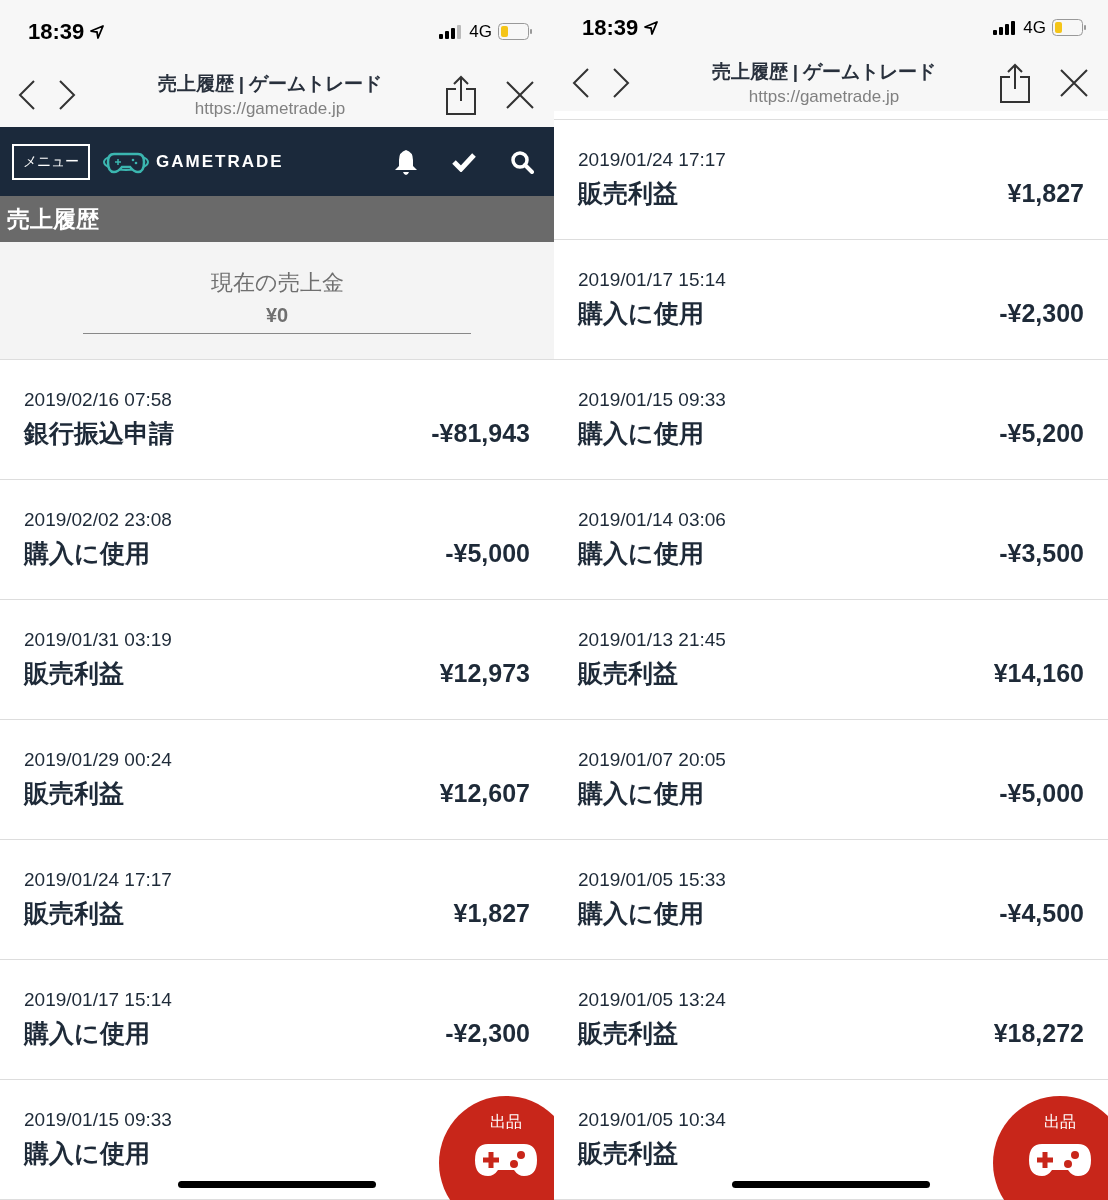  Describe the element at coordinates (484, 793) in the screenshot. I see `transaction-amount: ¥12,607` at that location.